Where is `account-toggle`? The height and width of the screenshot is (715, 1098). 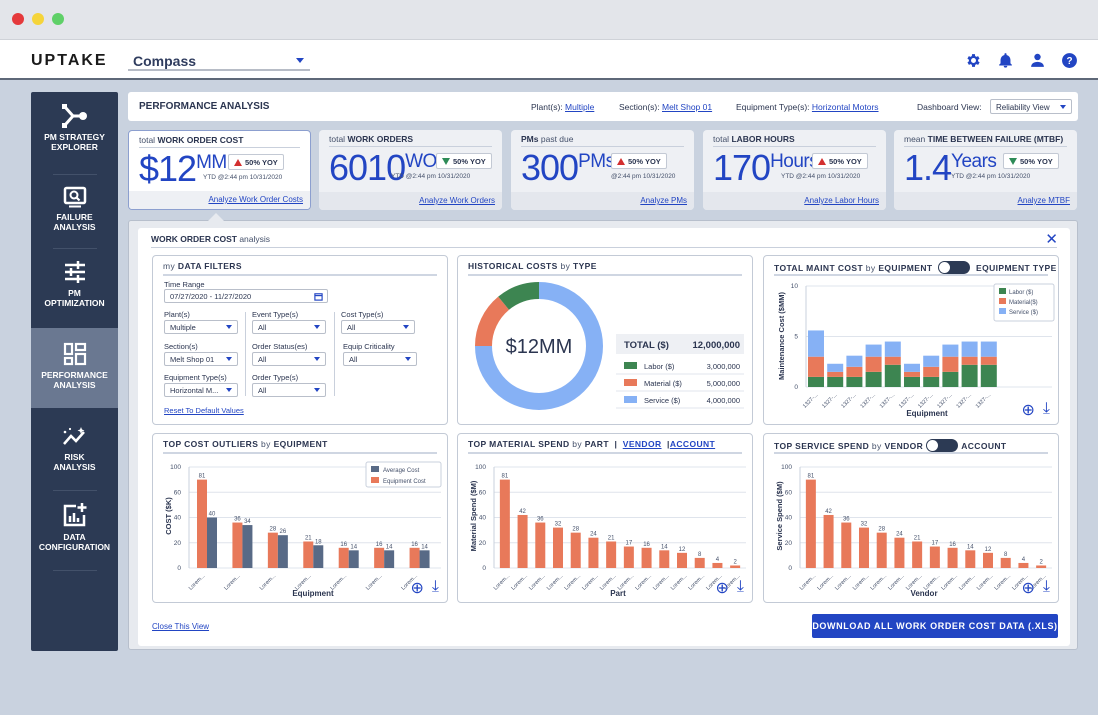 account-toggle is located at coordinates (942, 445).